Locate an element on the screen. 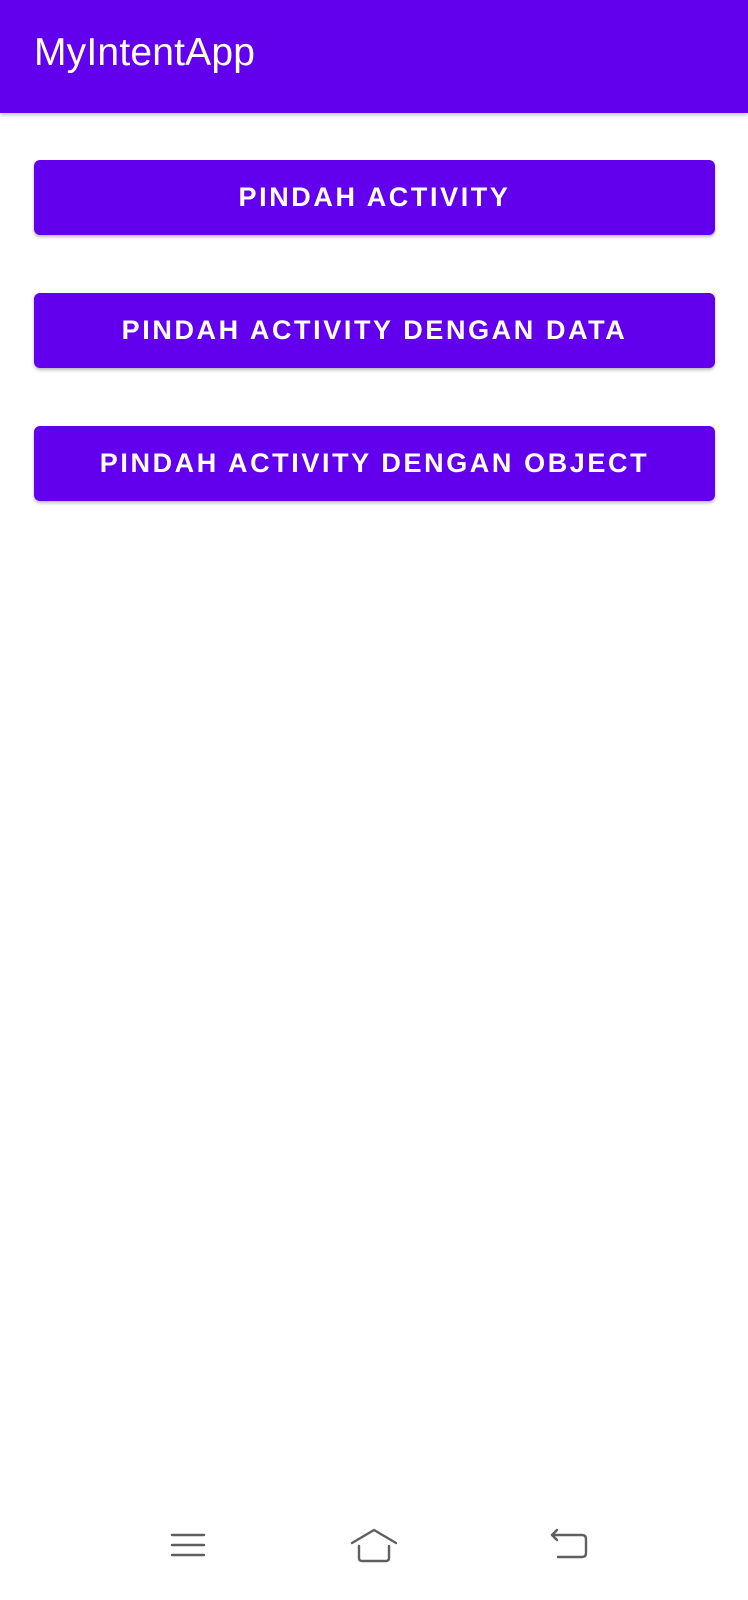 This screenshot has width=748, height=1600. menu-icon is located at coordinates (188, 1545).